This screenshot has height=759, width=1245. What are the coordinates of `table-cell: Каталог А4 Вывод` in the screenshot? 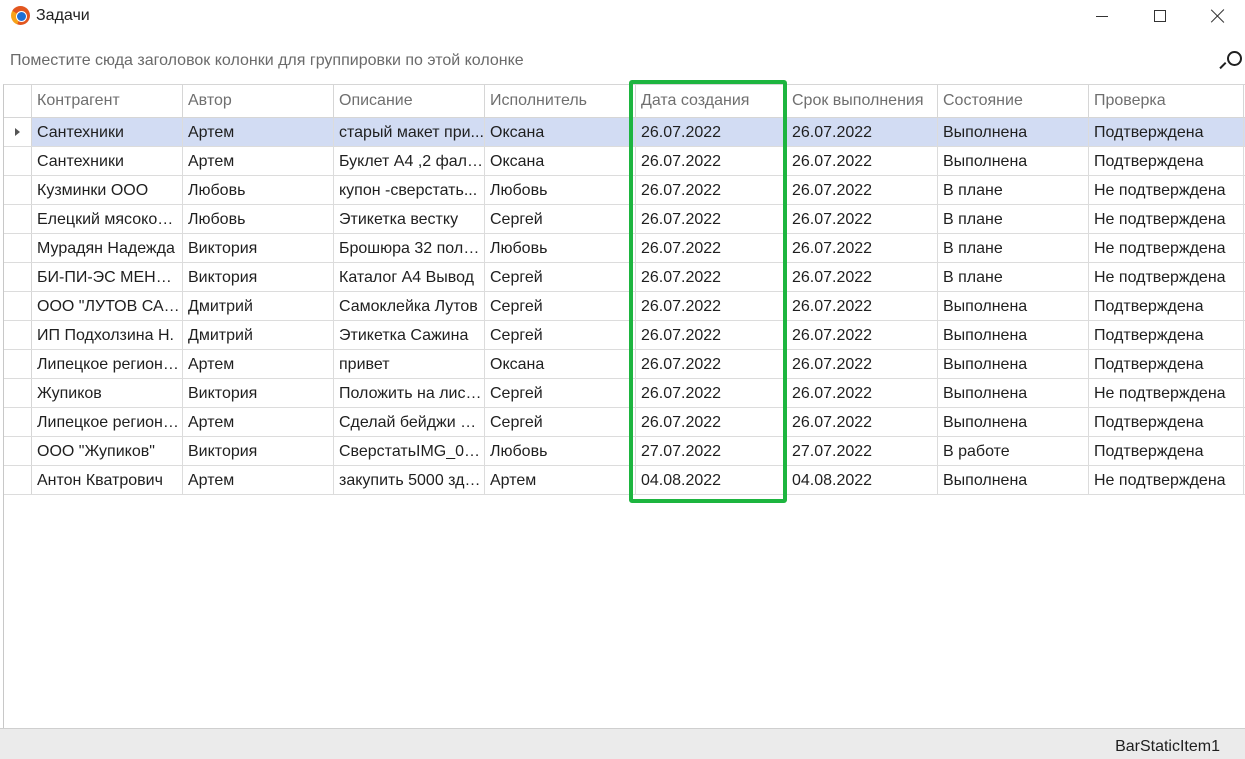 It's located at (409, 277).